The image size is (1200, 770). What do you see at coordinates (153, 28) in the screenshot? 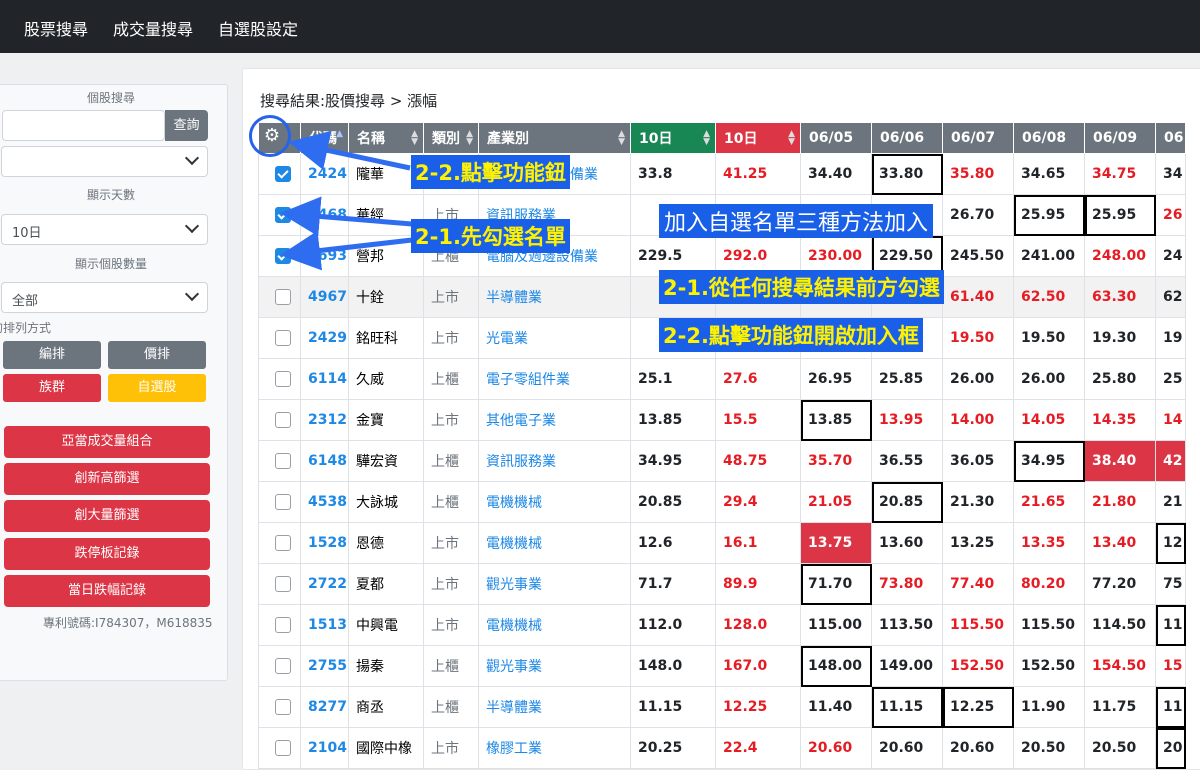
I see `nav-volume-search: 成交量搜尋` at bounding box center [153, 28].